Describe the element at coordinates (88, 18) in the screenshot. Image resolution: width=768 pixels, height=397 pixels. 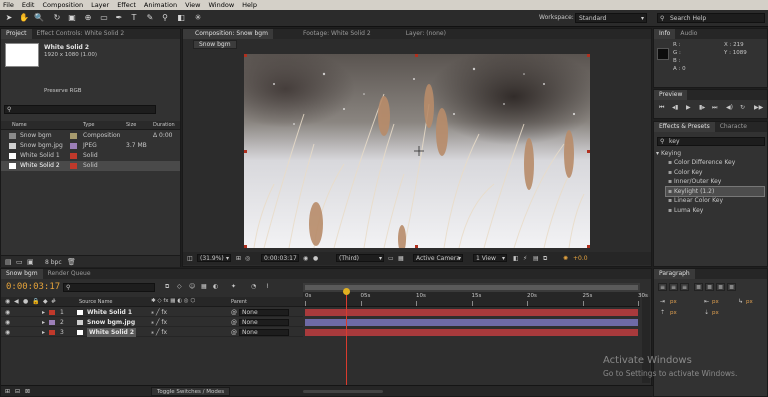
I see `pan-behind-tool-icon: ⊕` at that location.